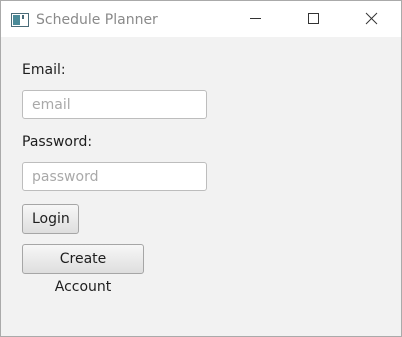 The width and height of the screenshot is (402, 337). I want to click on minimize-button, so click(255, 19).